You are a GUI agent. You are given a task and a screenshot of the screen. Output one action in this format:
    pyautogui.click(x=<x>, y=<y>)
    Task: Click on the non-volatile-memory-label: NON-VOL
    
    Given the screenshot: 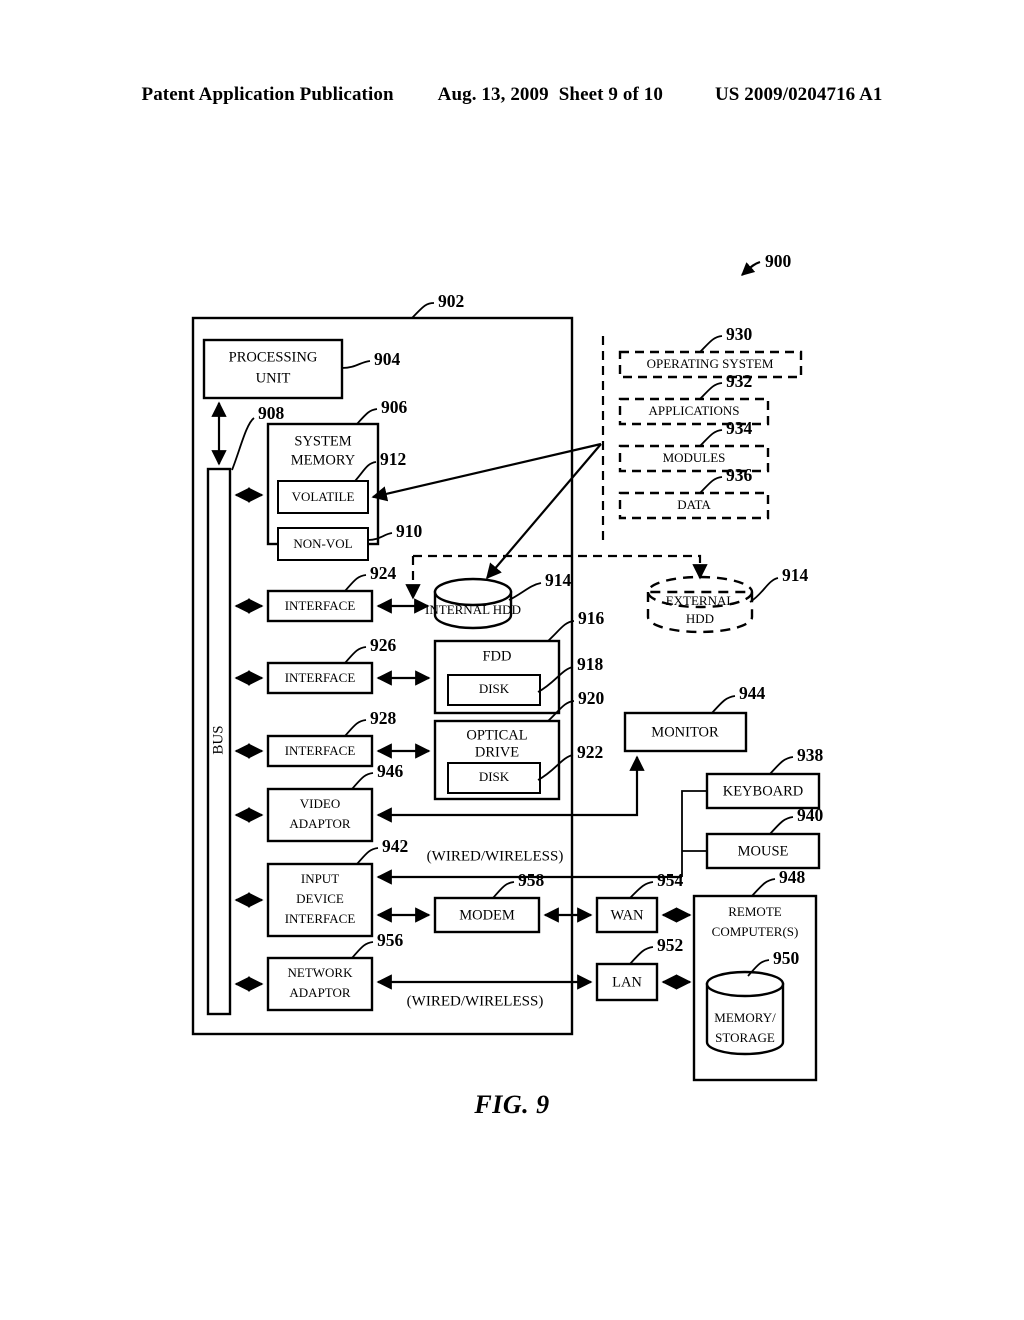 What is the action you would take?
    pyautogui.click(x=322, y=543)
    